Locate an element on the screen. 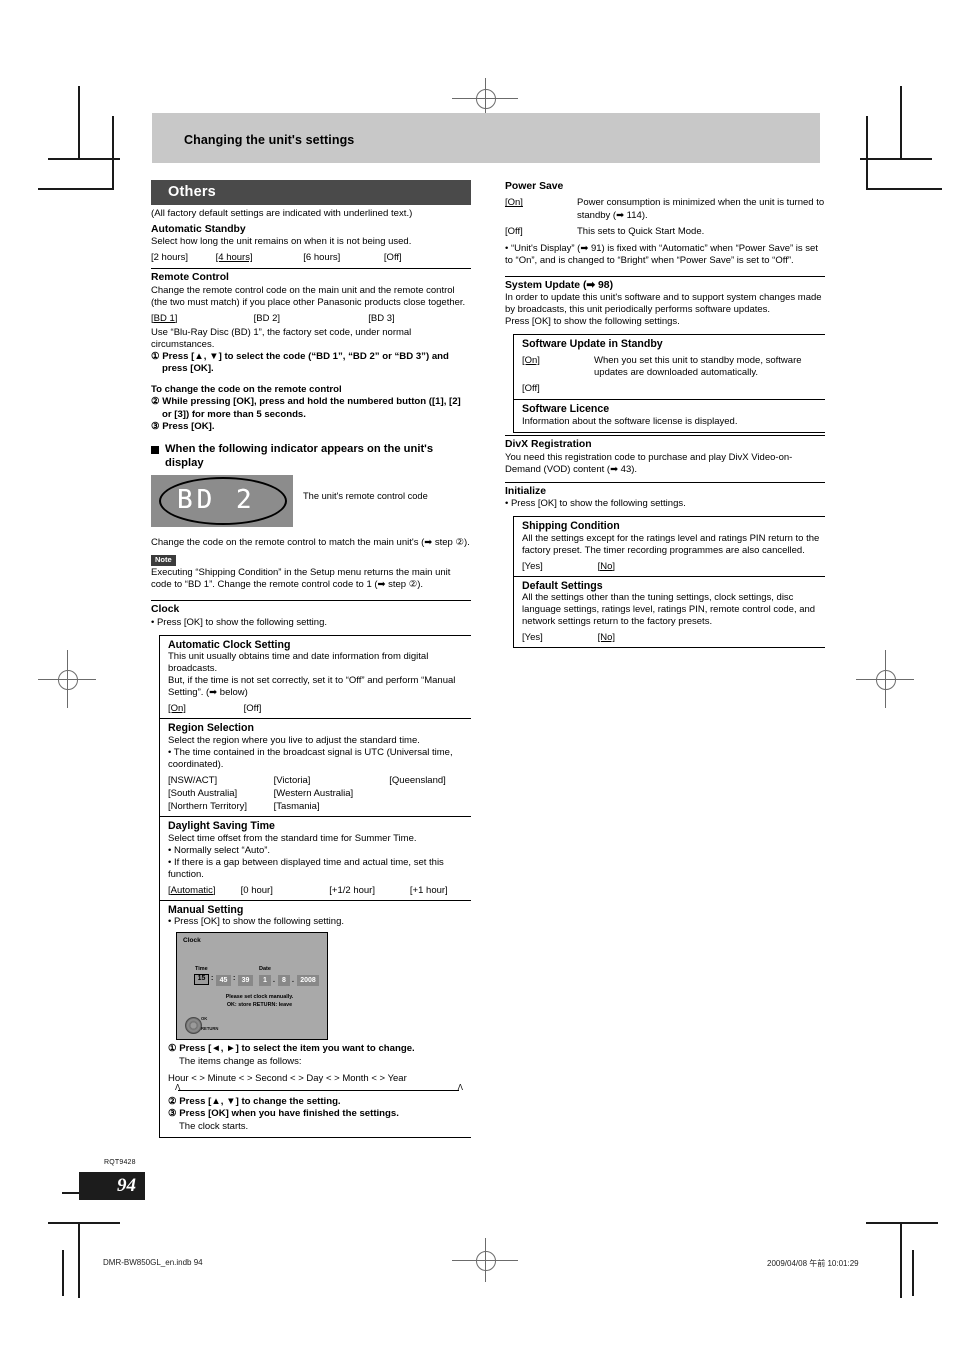  option-bd3: [BD 3] is located at coordinates (381, 318).